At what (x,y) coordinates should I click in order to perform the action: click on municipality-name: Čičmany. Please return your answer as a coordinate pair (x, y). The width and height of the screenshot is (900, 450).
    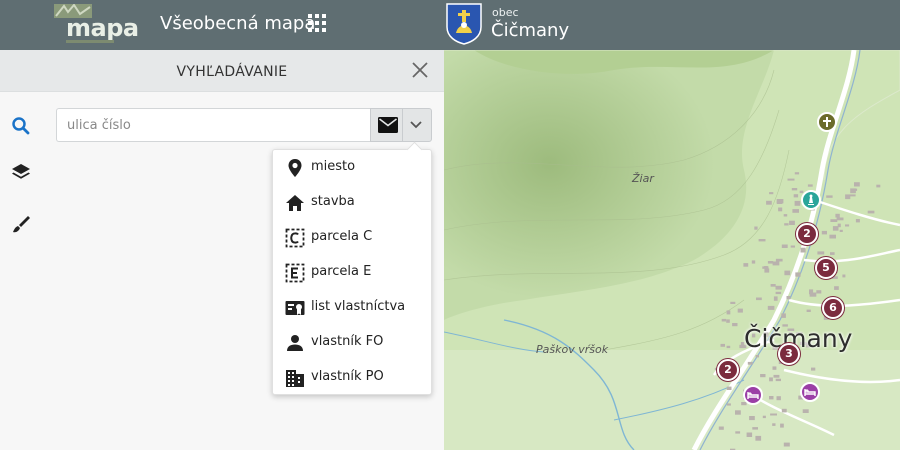
    Looking at the image, I should click on (530, 30).